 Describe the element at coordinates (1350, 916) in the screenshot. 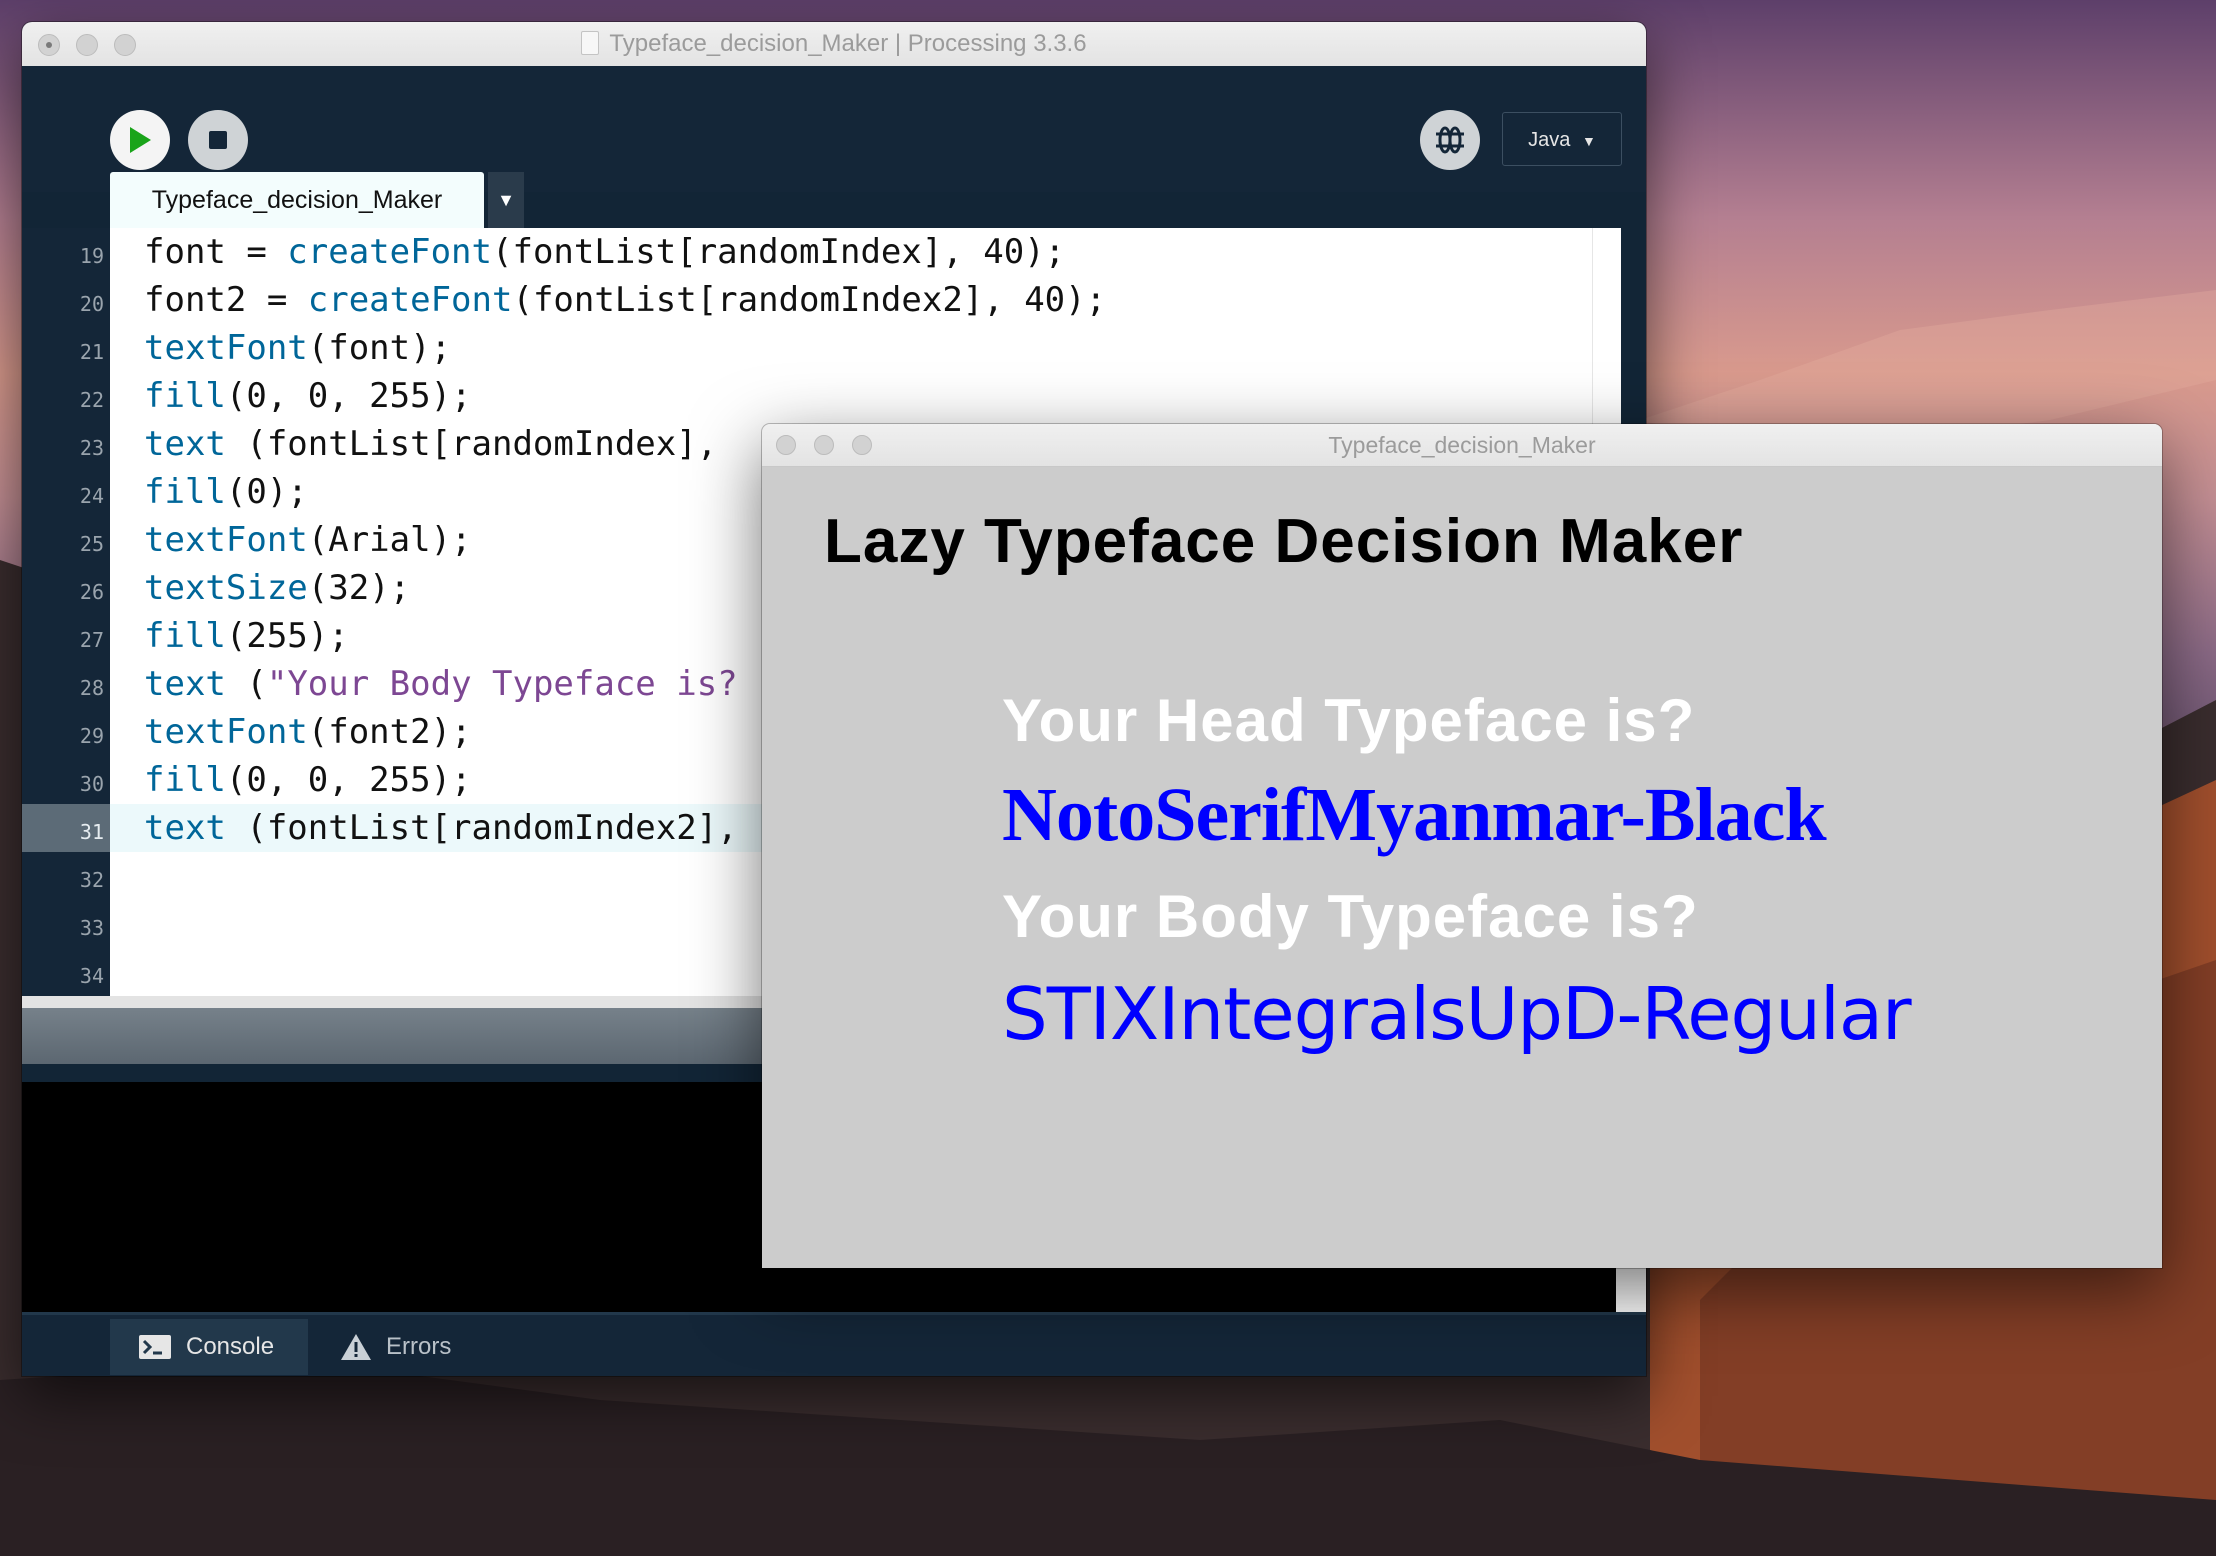

I see `body-typeface-label: Your Body Typeface is?` at that location.